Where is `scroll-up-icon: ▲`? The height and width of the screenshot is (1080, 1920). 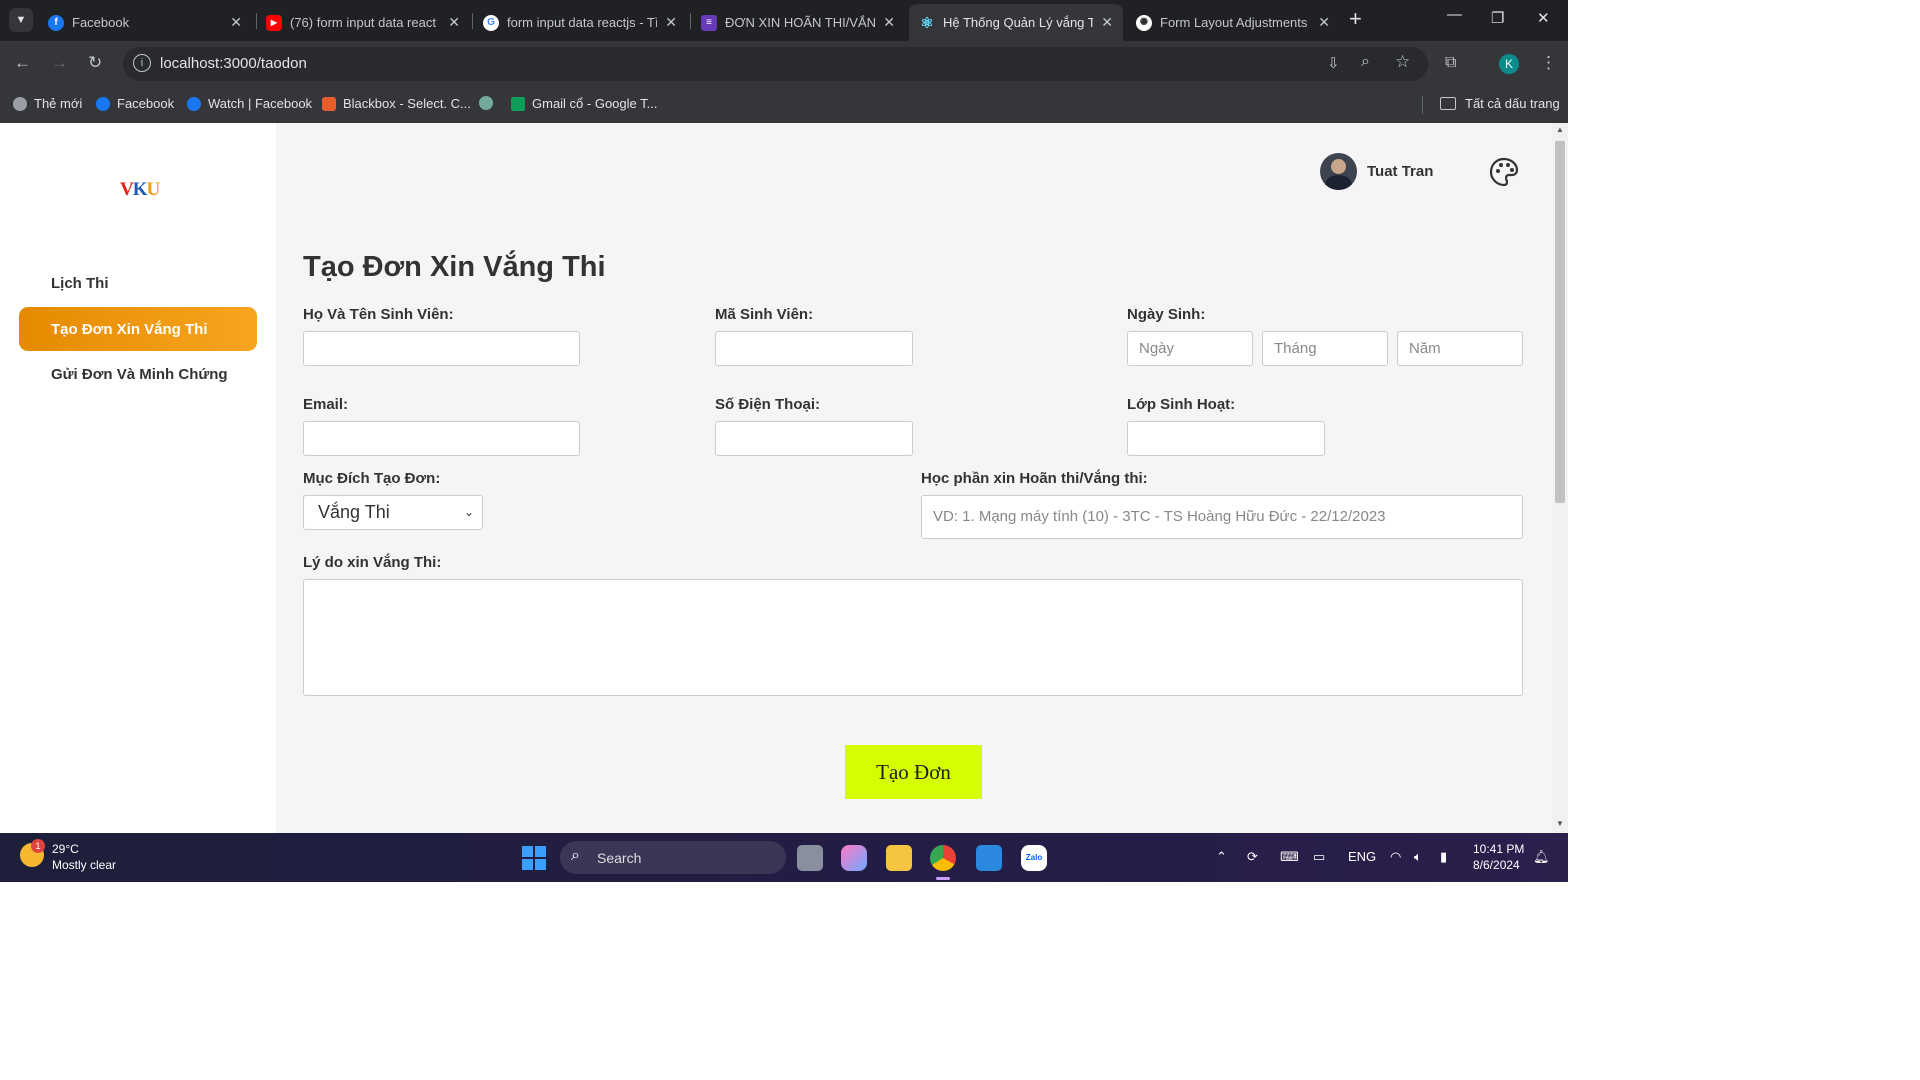
scroll-up-icon: ▲ is located at coordinates (1560, 129).